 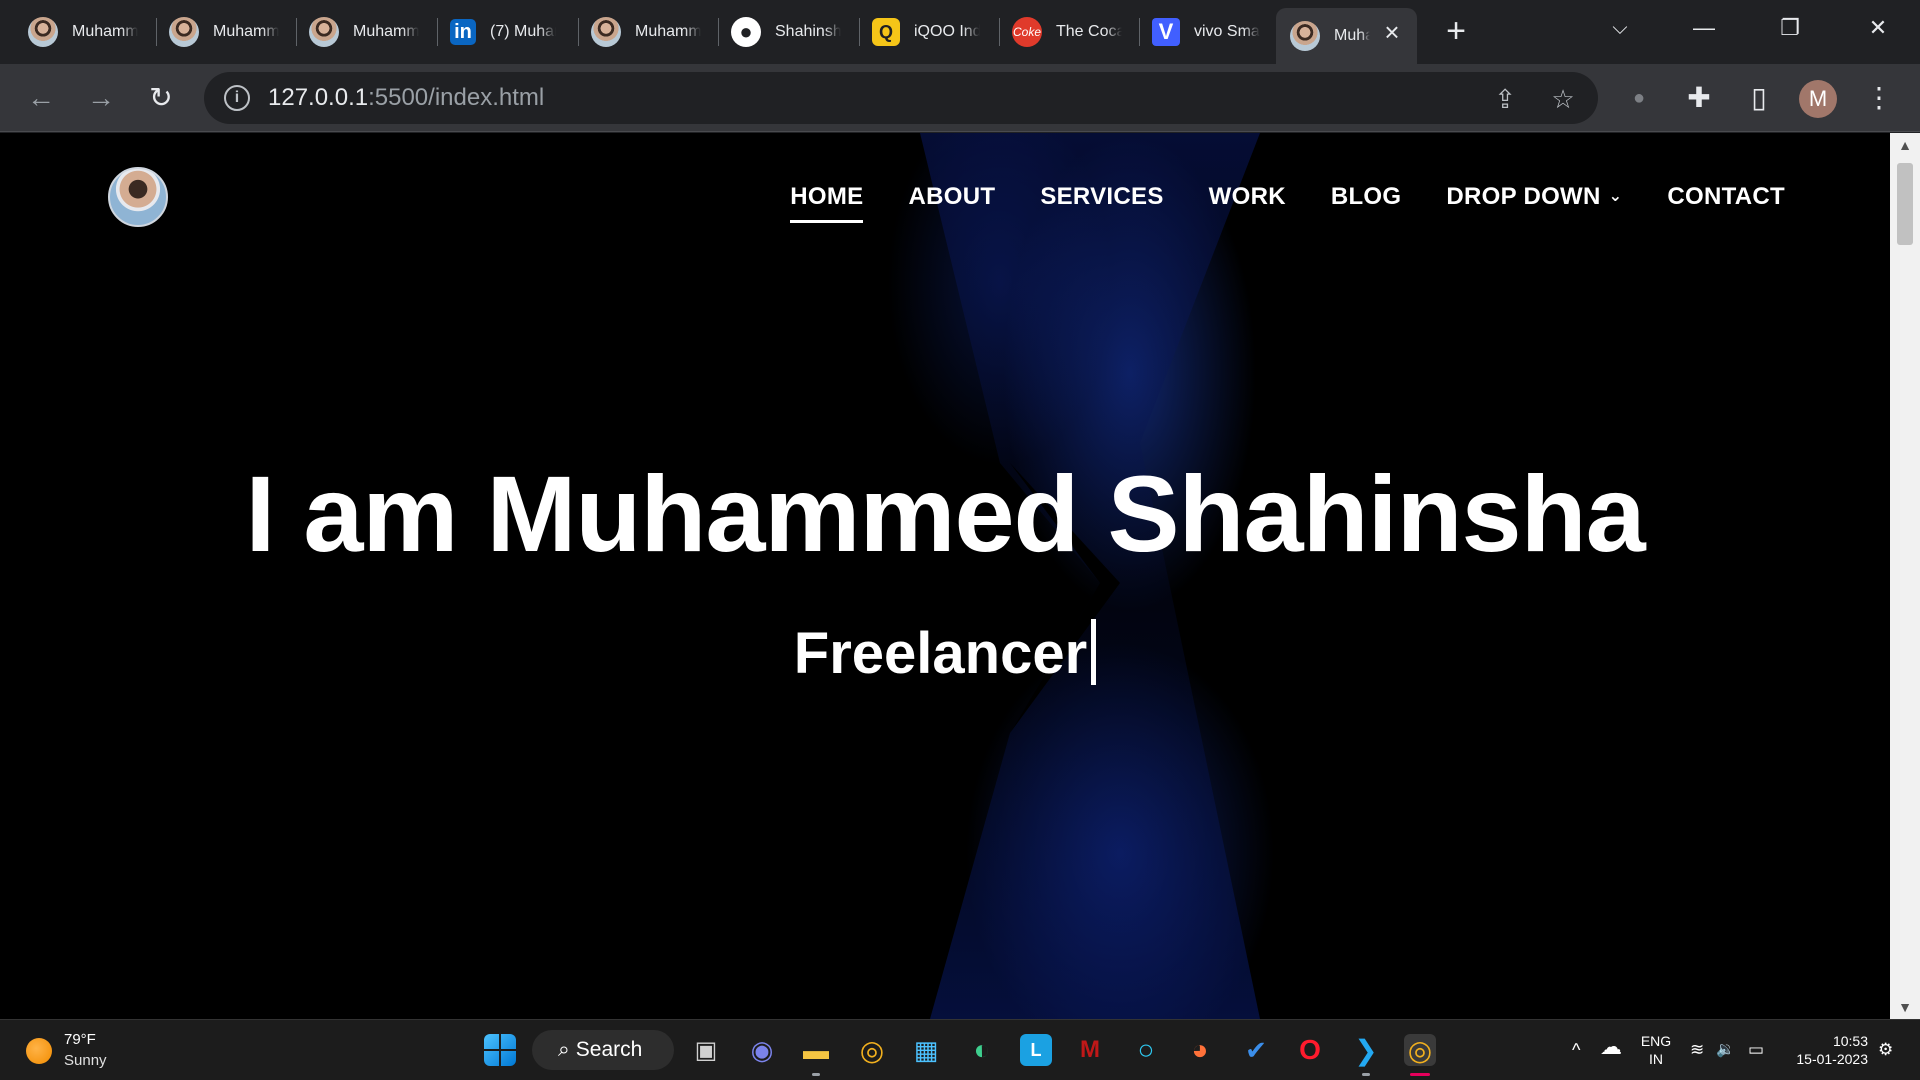 What do you see at coordinates (39, 1051) in the screenshot?
I see `sun-icon` at bounding box center [39, 1051].